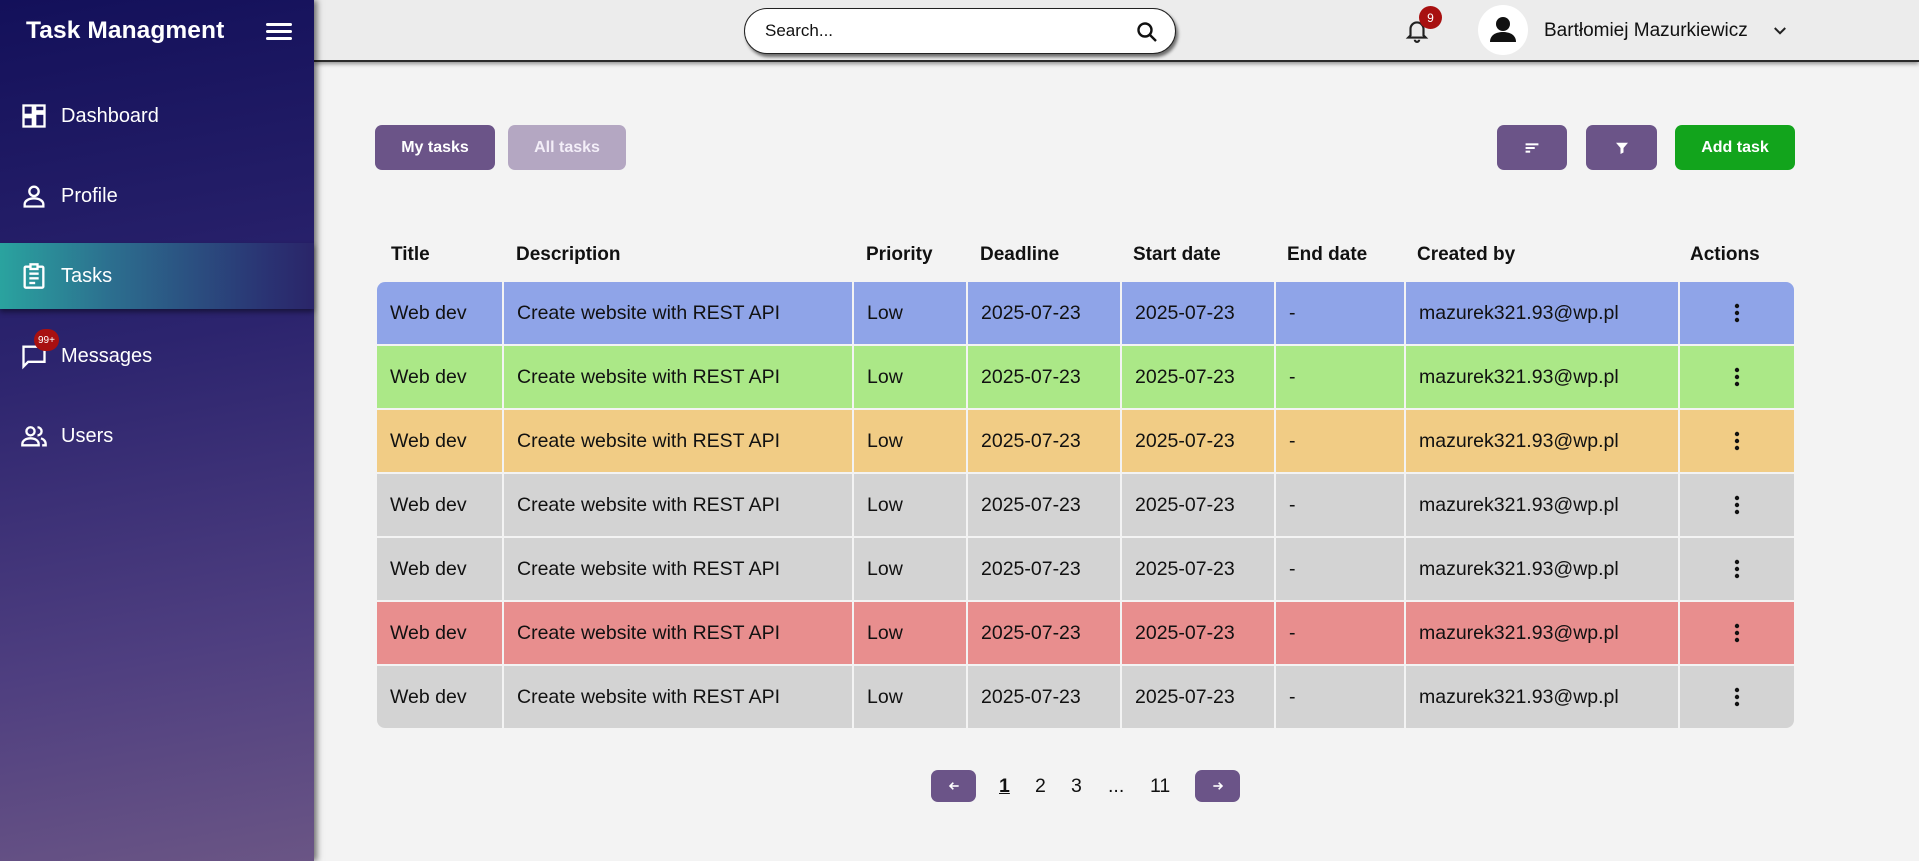 This screenshot has height=861, width=1919. What do you see at coordinates (1725, 254) in the screenshot?
I see `column-header-actions: Actions` at bounding box center [1725, 254].